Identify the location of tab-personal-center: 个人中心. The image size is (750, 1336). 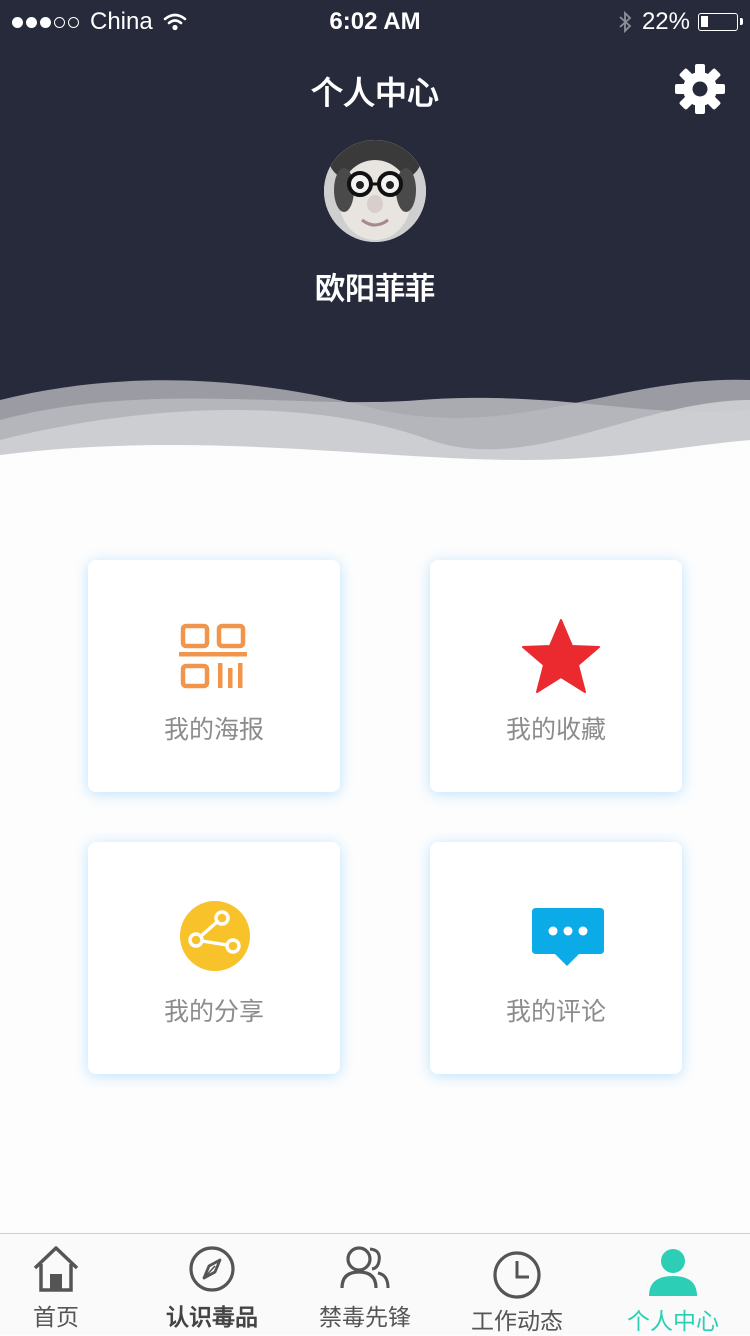
(673, 1284).